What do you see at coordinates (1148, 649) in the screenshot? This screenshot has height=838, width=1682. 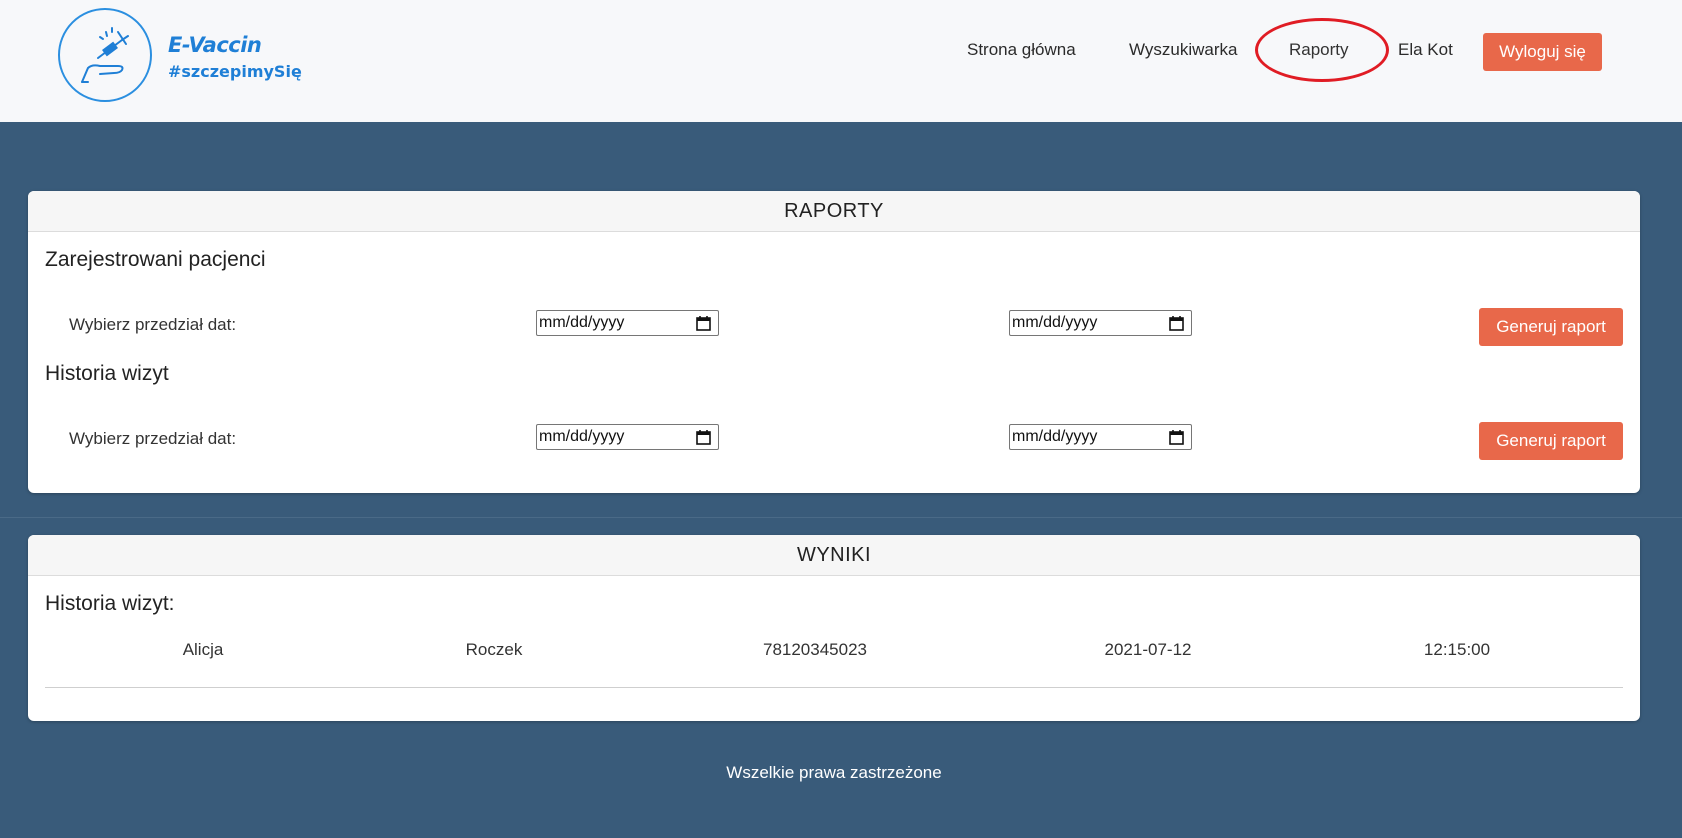 I see `result-date: 2021-07-12` at bounding box center [1148, 649].